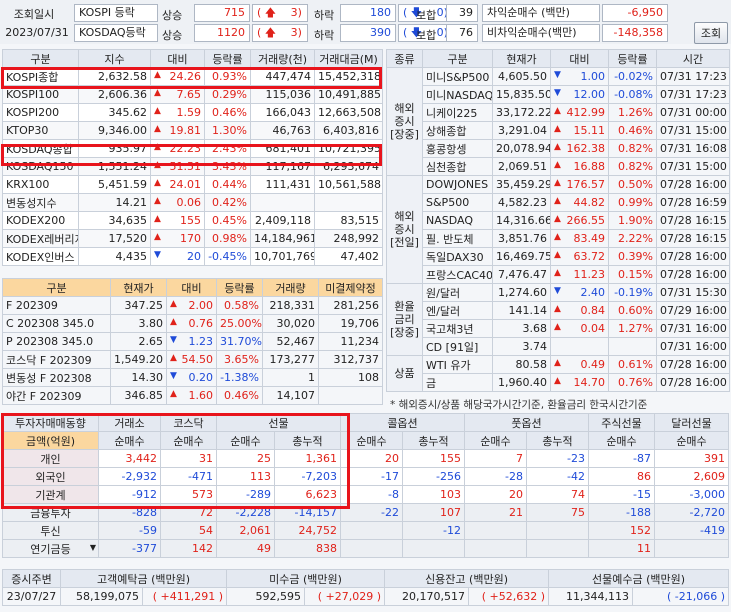  What do you see at coordinates (245, 458) in the screenshot?
I see `investor-value: 25` at bounding box center [245, 458].